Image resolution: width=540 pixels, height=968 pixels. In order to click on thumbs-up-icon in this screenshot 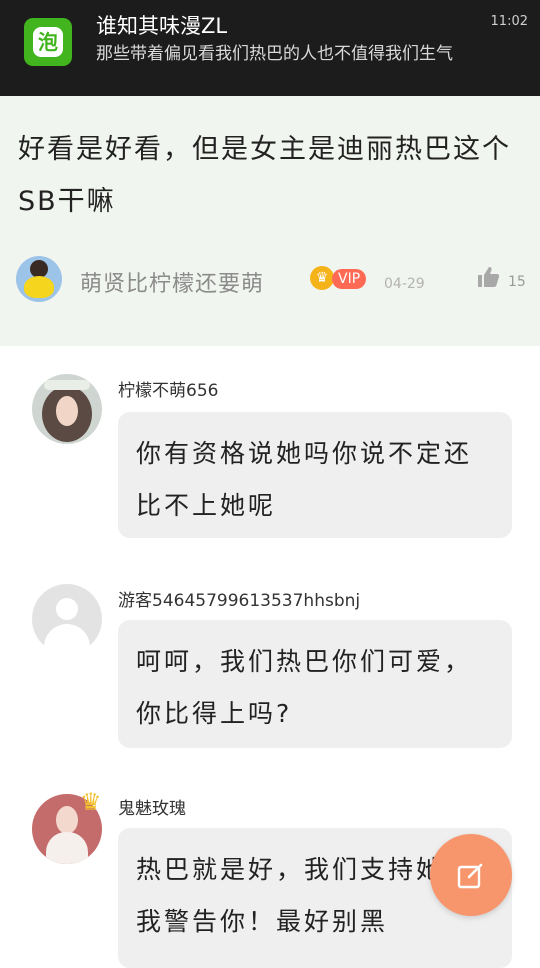, I will do `click(488, 279)`.